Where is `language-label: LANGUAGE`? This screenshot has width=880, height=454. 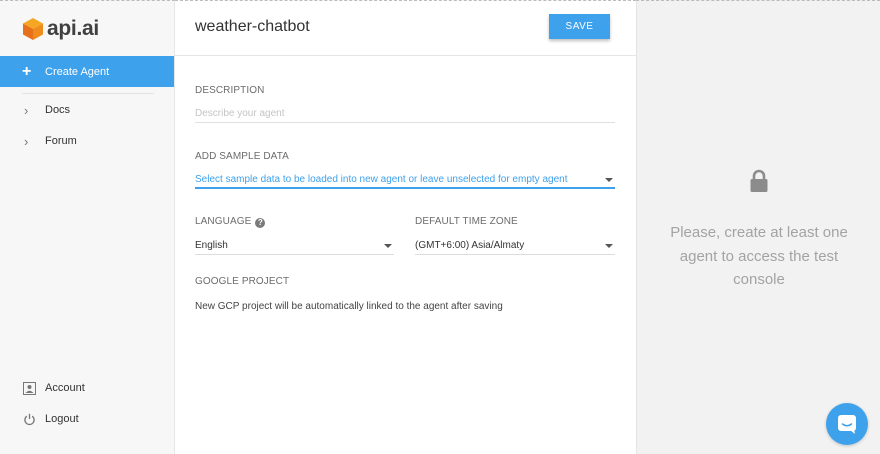
language-label: LANGUAGE is located at coordinates (223, 221).